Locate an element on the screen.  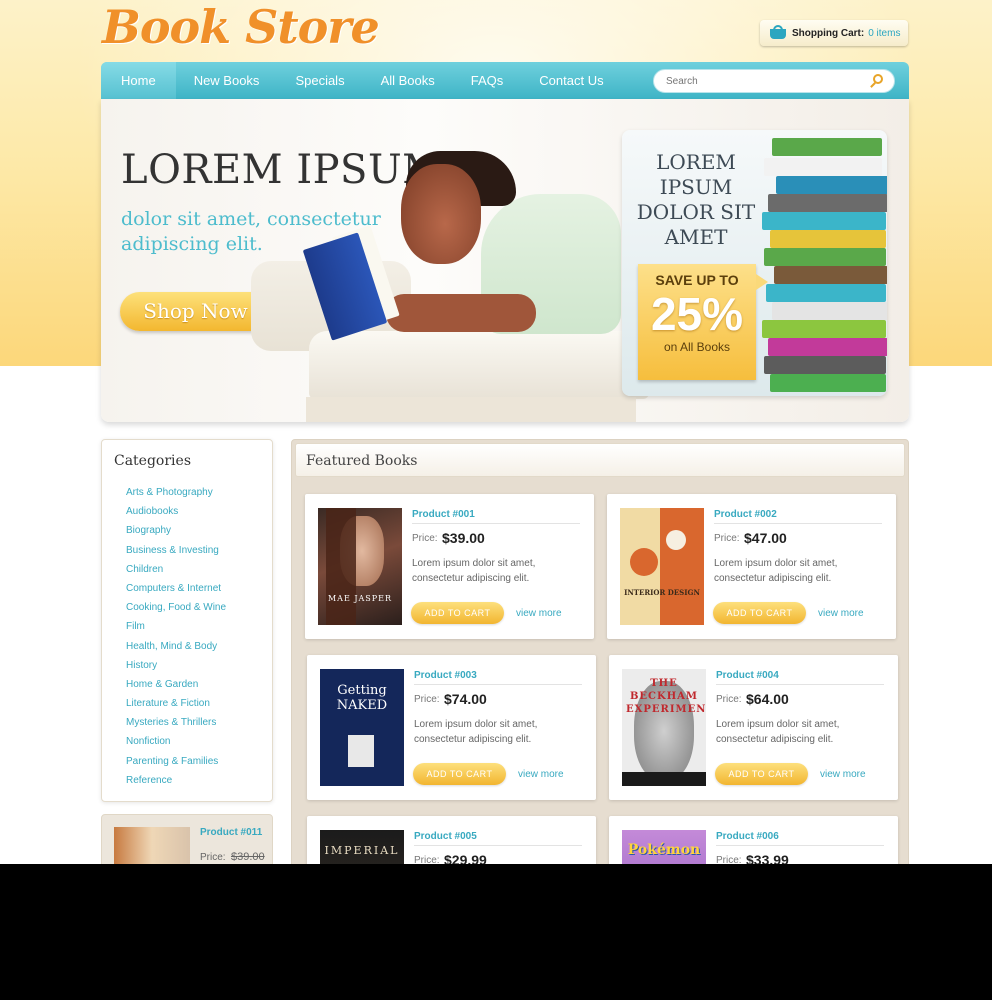
category-link: Reference is located at coordinates (176, 780).